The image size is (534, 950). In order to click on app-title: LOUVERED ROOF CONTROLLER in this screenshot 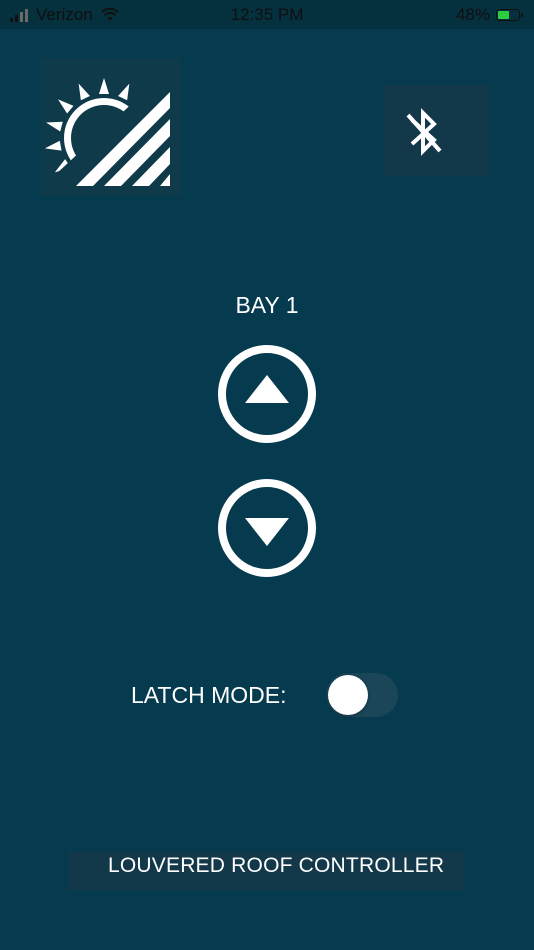, I will do `click(276, 865)`.